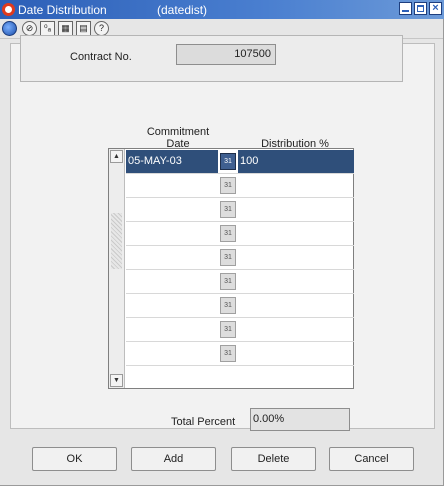 This screenshot has height=489, width=444. Describe the element at coordinates (435, 8) in the screenshot. I see `close-icon: ×` at that location.